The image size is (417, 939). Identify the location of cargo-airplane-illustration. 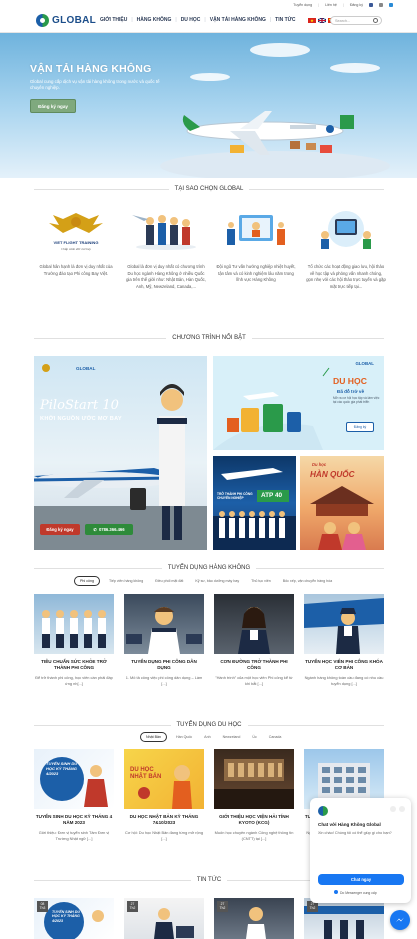
(268, 133).